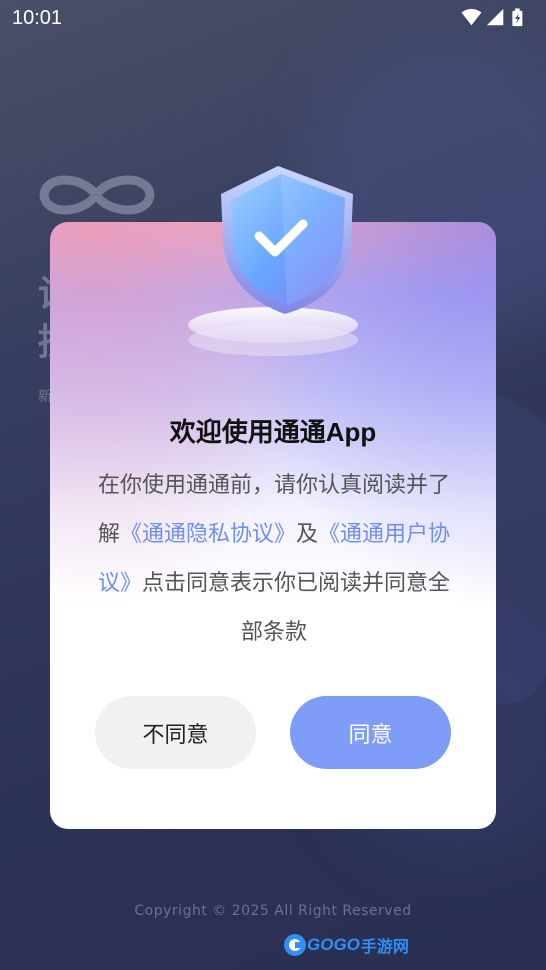 This screenshot has height=970, width=546. I want to click on privacy-policy-link: 《通通隐私协议》, so click(208, 533).